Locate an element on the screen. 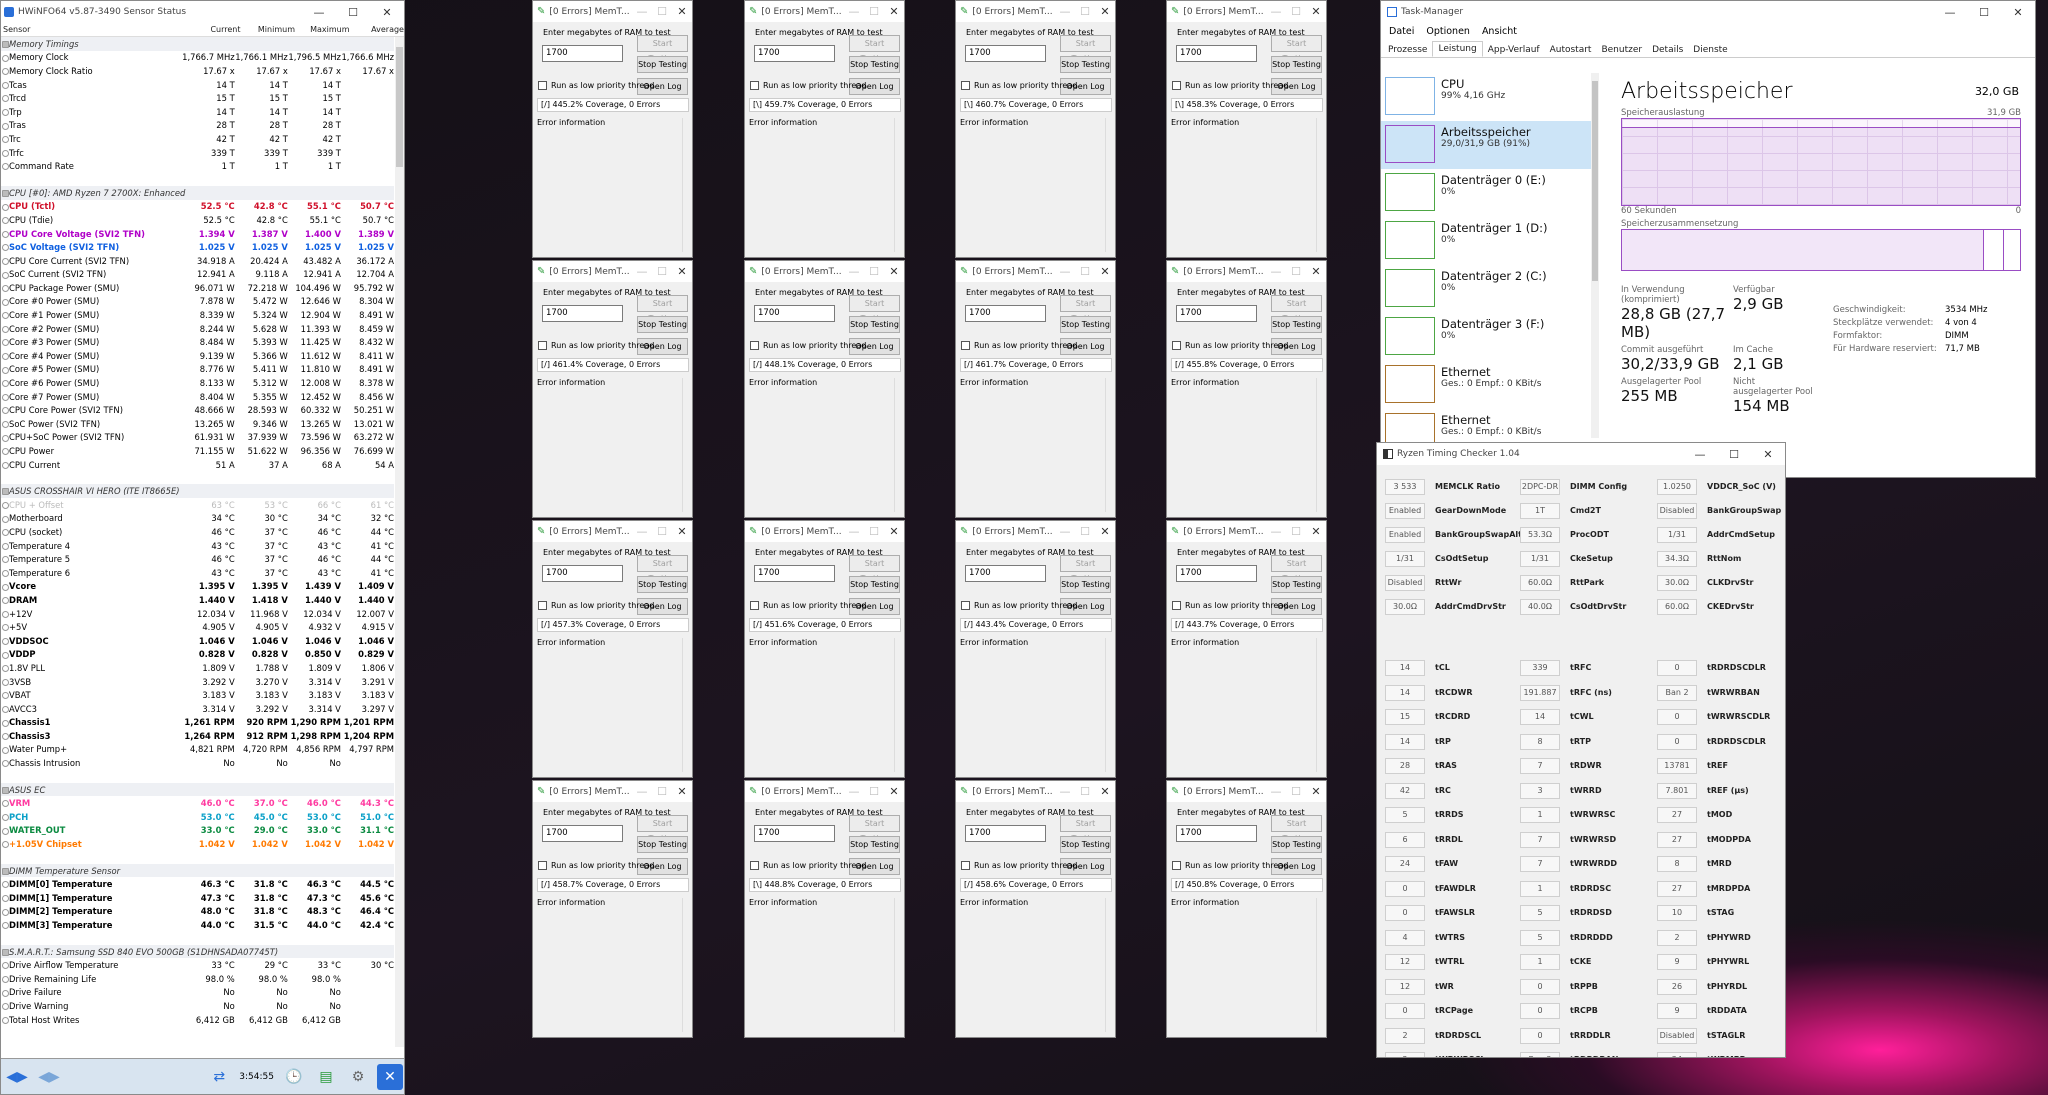  tab-prozesse: Prozesse is located at coordinates (1407, 50).